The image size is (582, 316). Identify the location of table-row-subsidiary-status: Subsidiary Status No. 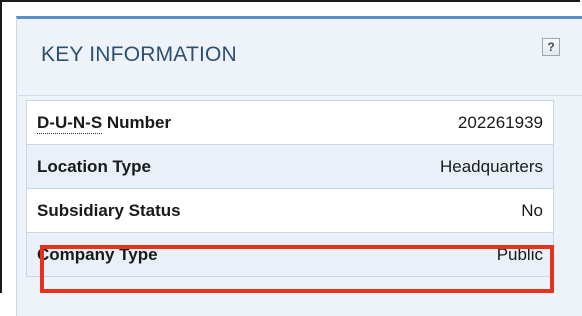
(290, 210).